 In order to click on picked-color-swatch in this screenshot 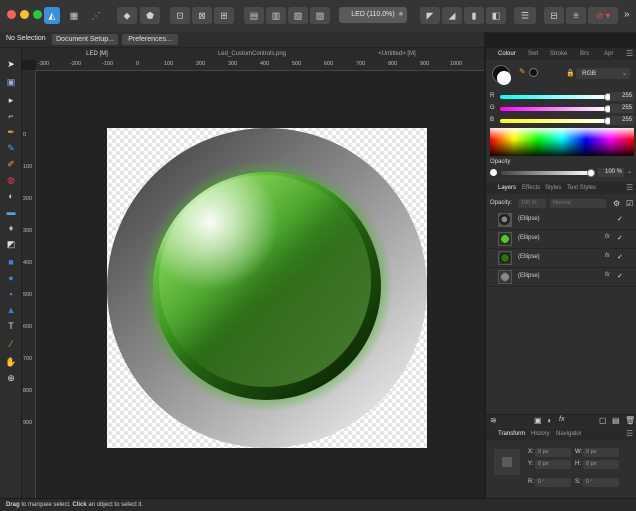, I will do `click(533, 72)`.